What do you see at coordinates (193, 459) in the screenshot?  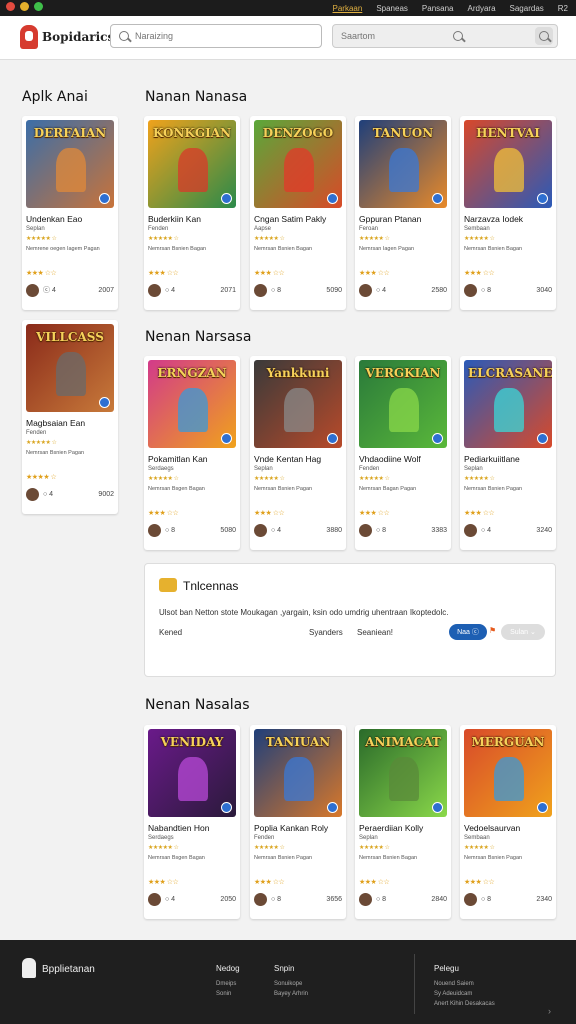 I see `game-title: Pokamitlan Kan` at bounding box center [193, 459].